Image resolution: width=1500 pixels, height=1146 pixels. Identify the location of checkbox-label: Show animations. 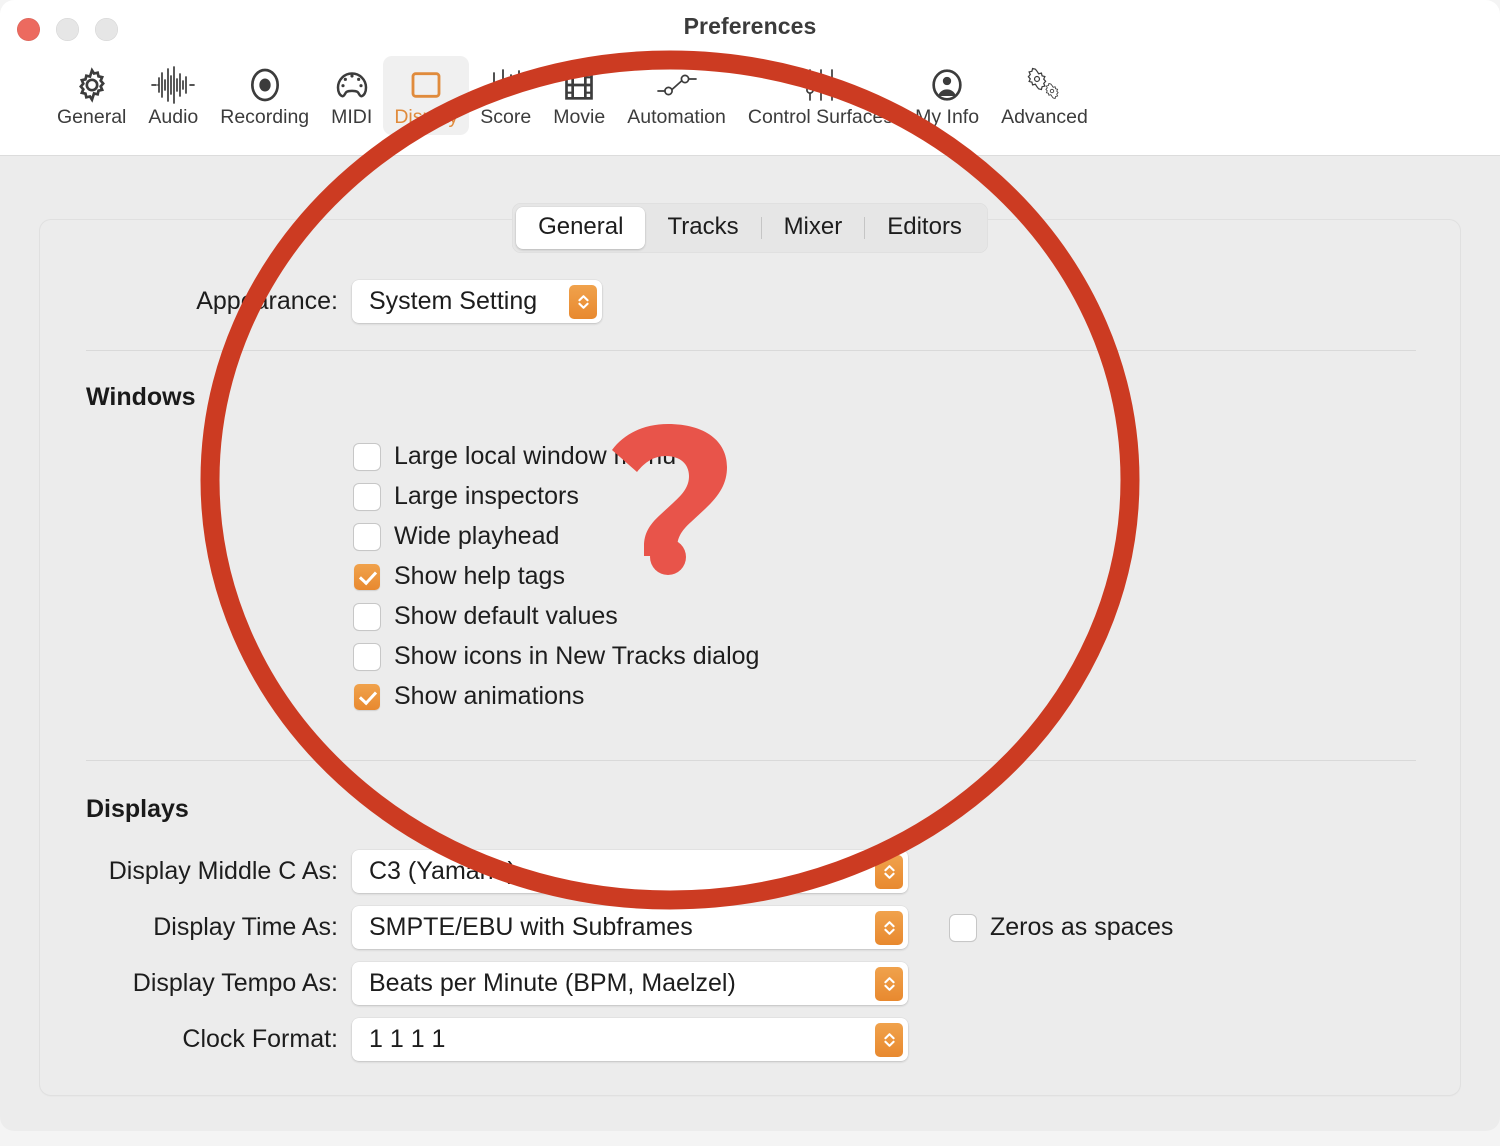
(489, 696).